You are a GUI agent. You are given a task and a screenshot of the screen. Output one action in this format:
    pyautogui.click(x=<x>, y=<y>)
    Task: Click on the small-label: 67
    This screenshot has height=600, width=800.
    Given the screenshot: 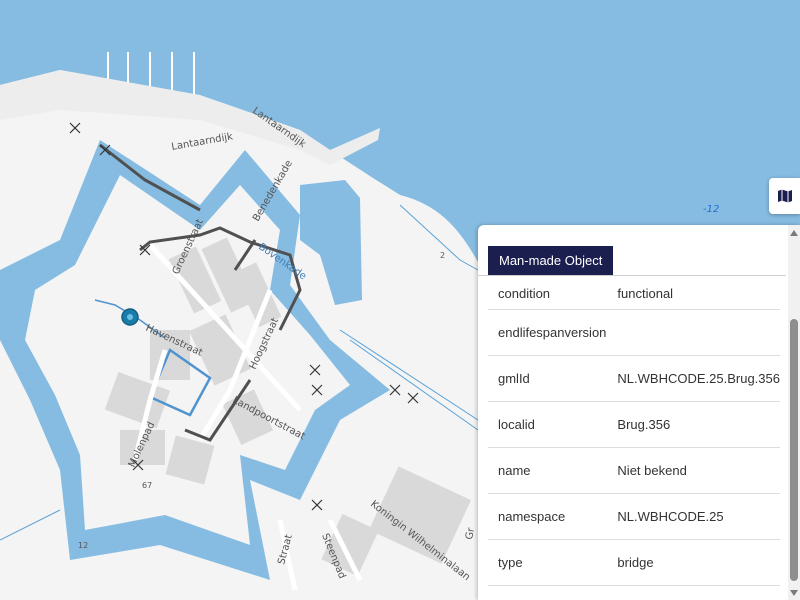 What is the action you would take?
    pyautogui.click(x=147, y=485)
    